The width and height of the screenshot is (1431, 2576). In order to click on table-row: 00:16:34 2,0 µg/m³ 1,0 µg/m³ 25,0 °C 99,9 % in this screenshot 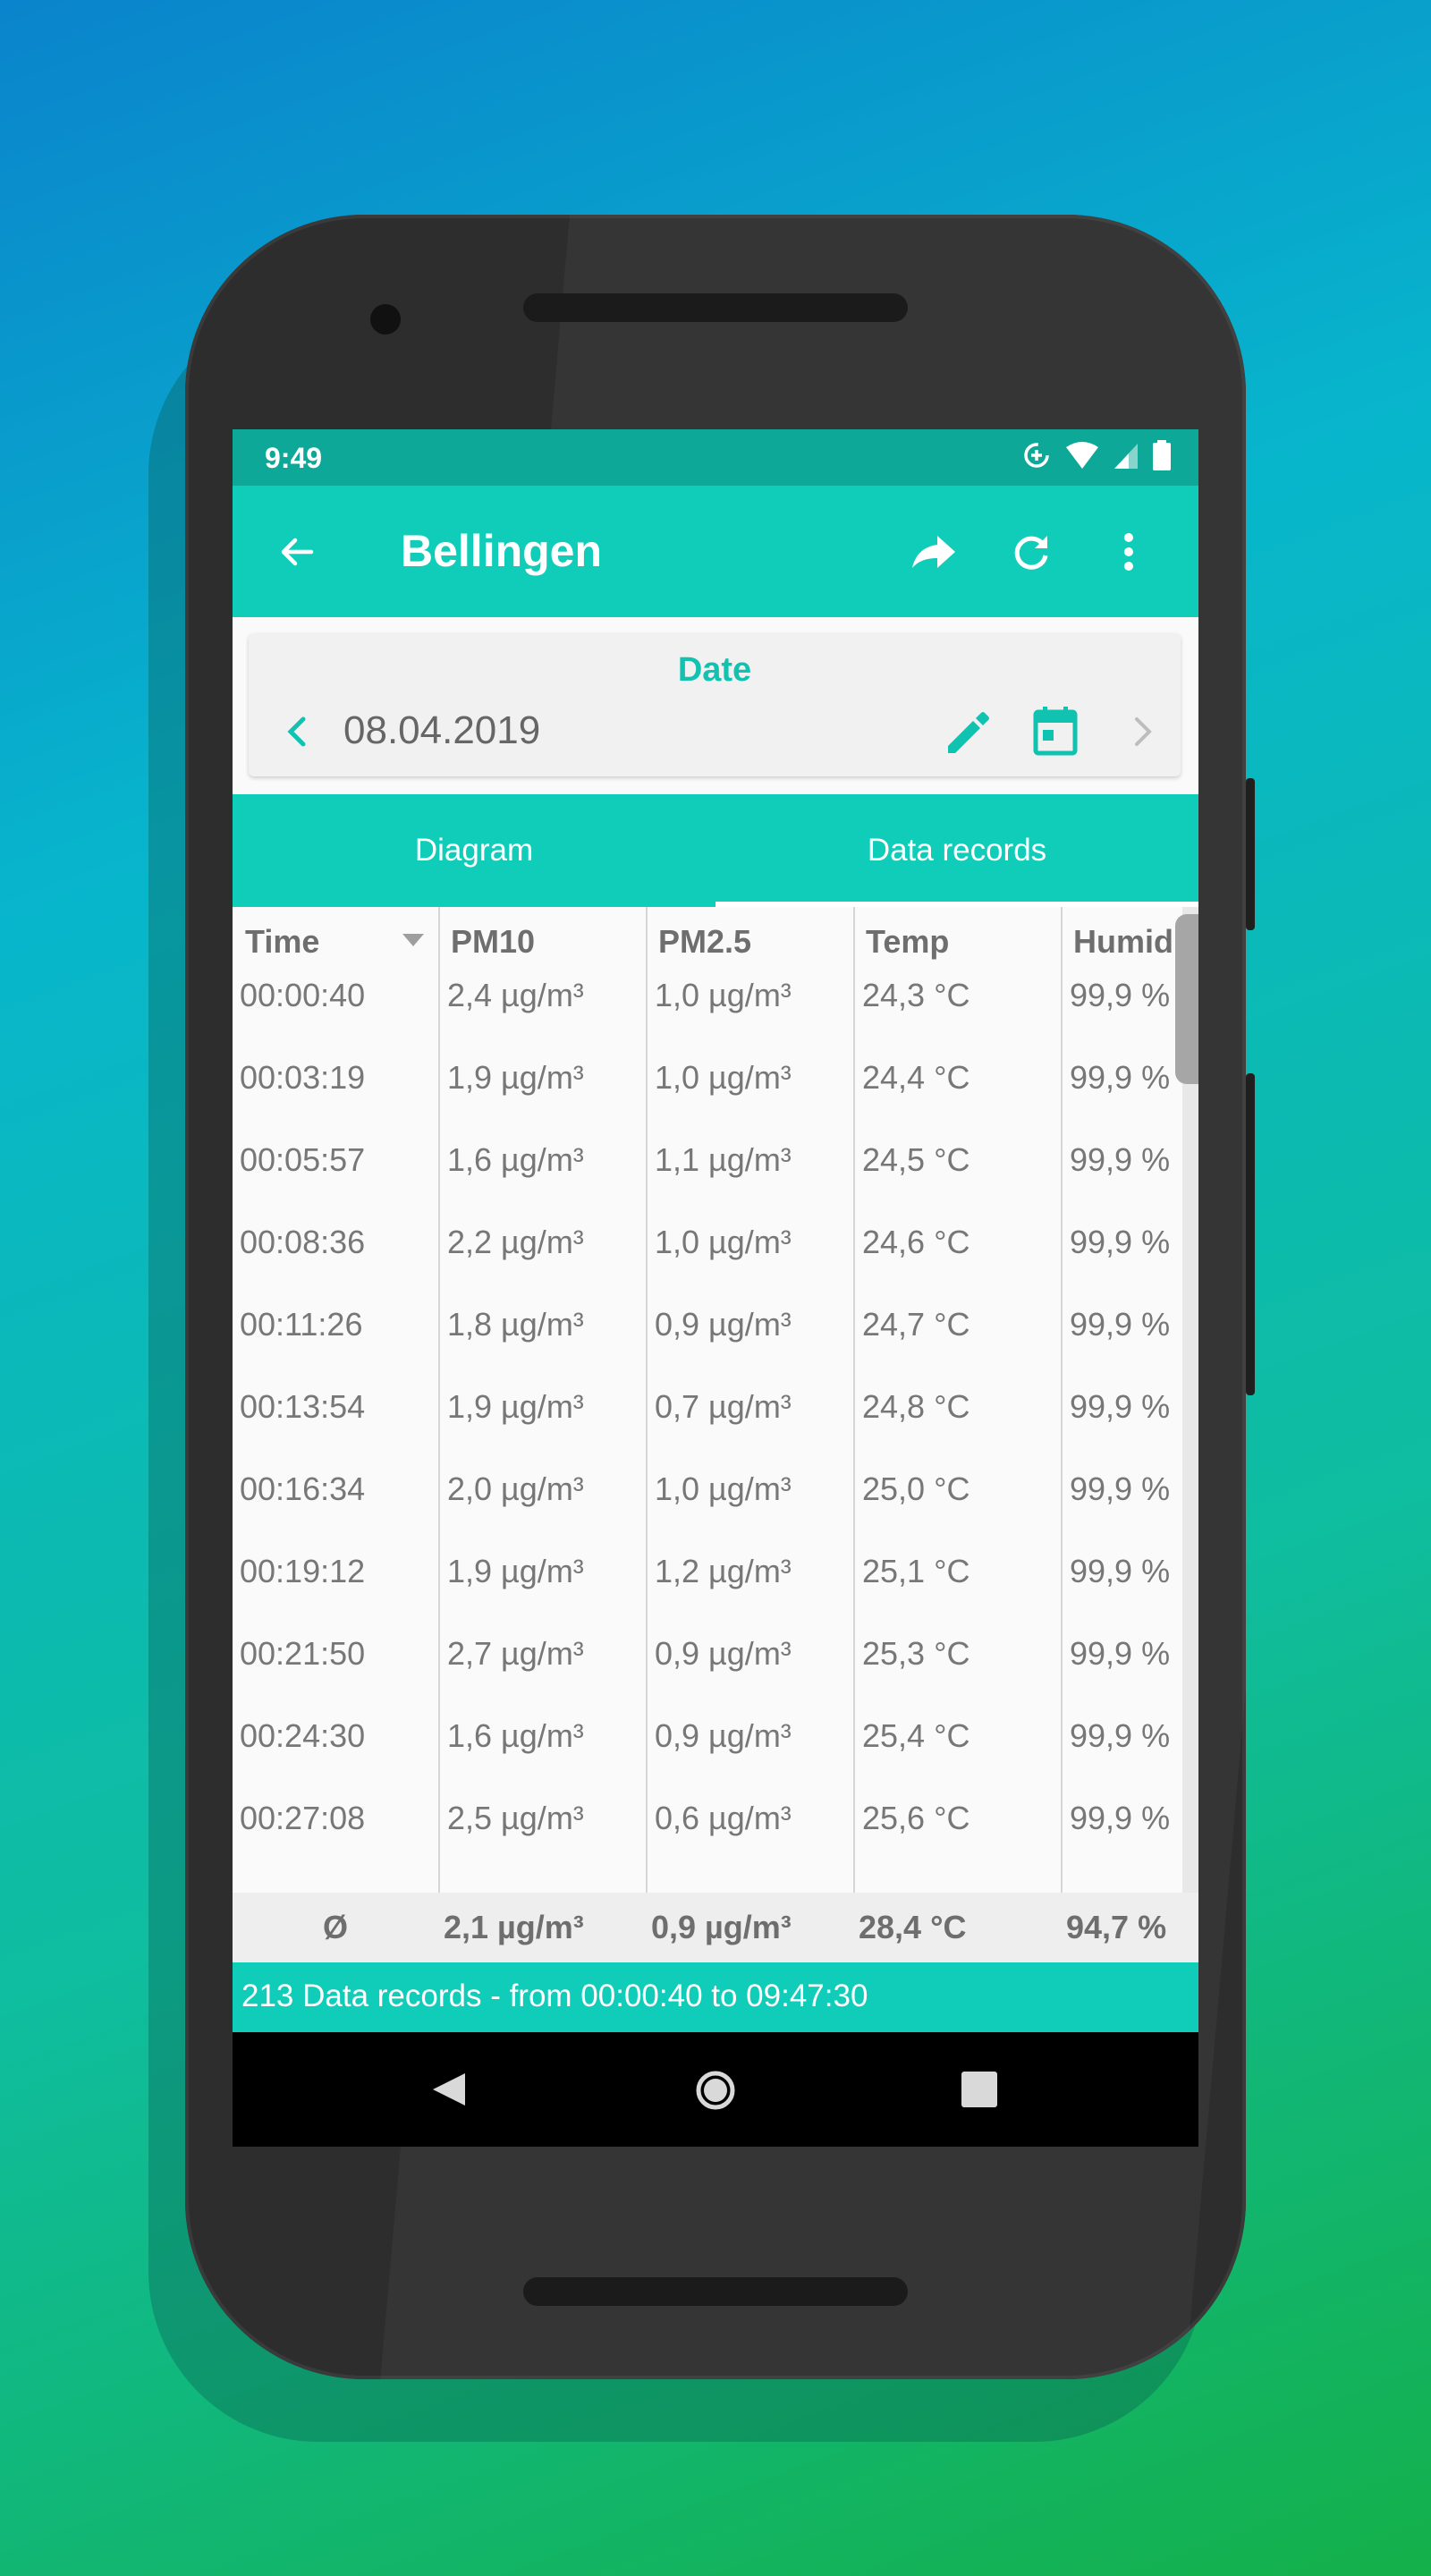, I will do `click(716, 1511)`.